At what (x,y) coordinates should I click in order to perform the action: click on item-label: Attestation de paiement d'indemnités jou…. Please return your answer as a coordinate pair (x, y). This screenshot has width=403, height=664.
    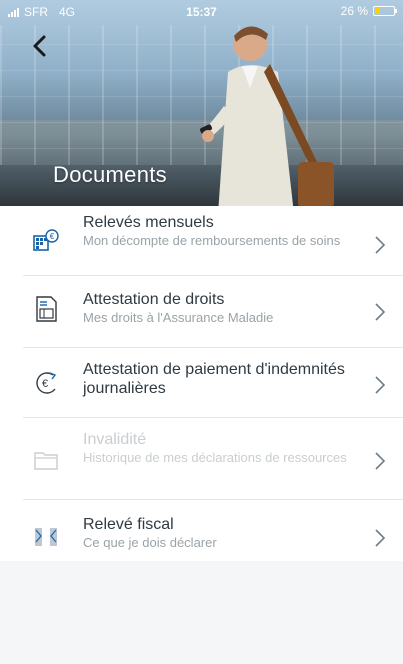
    Looking at the image, I should click on (214, 379).